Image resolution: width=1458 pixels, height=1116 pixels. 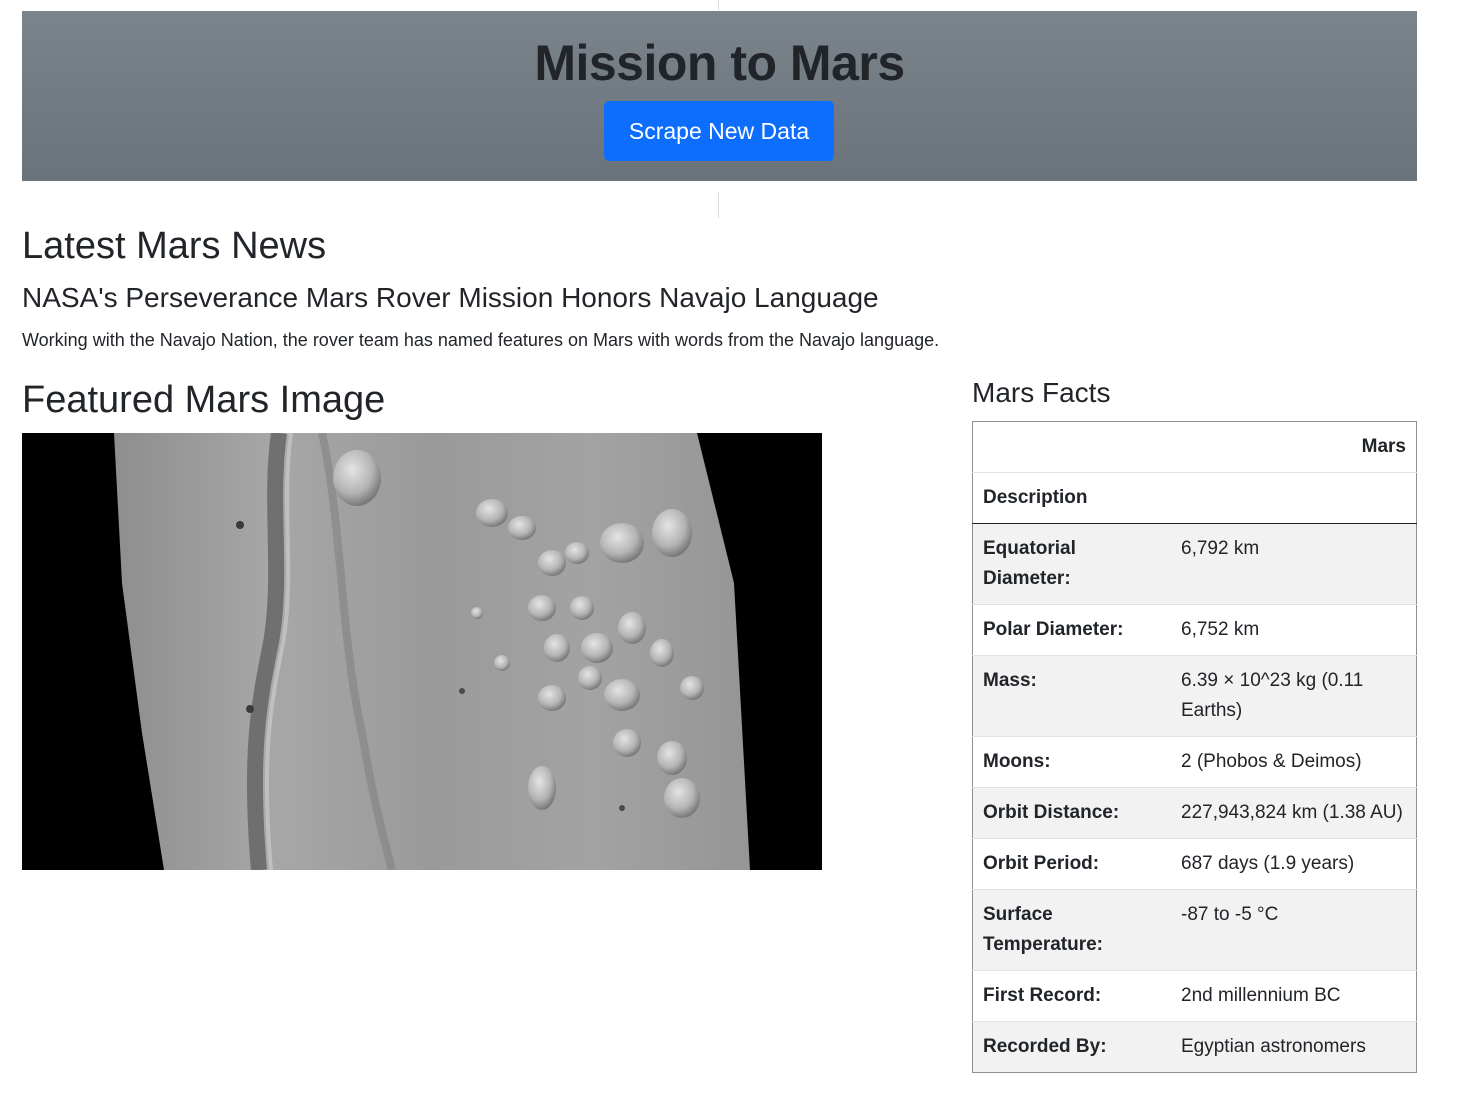 What do you see at coordinates (1071, 564) in the screenshot?
I see `fact-label: Equatorial Diameter:` at bounding box center [1071, 564].